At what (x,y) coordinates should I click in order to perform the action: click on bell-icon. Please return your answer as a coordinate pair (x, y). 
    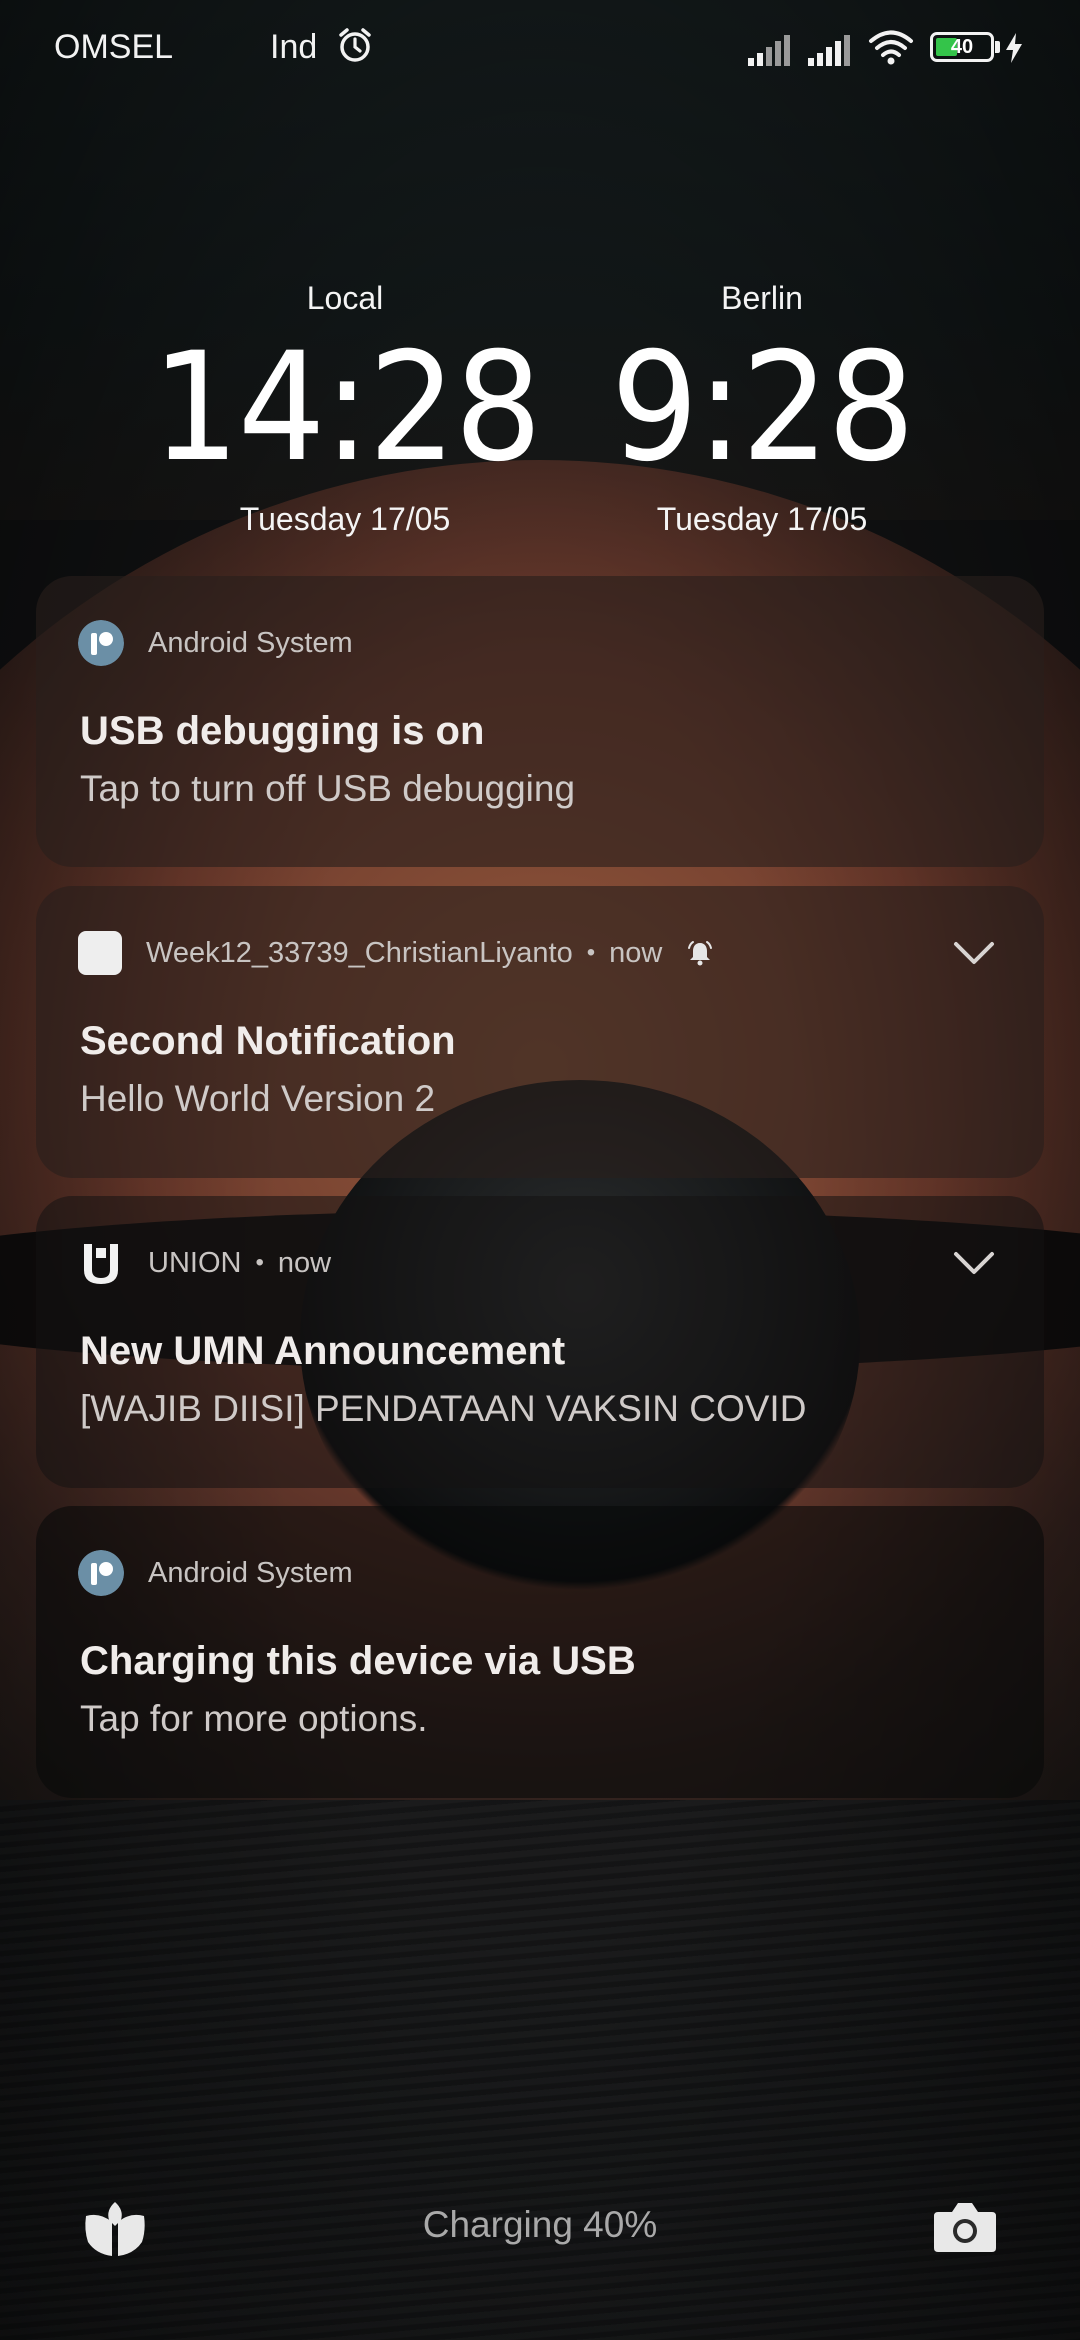
    Looking at the image, I should click on (700, 953).